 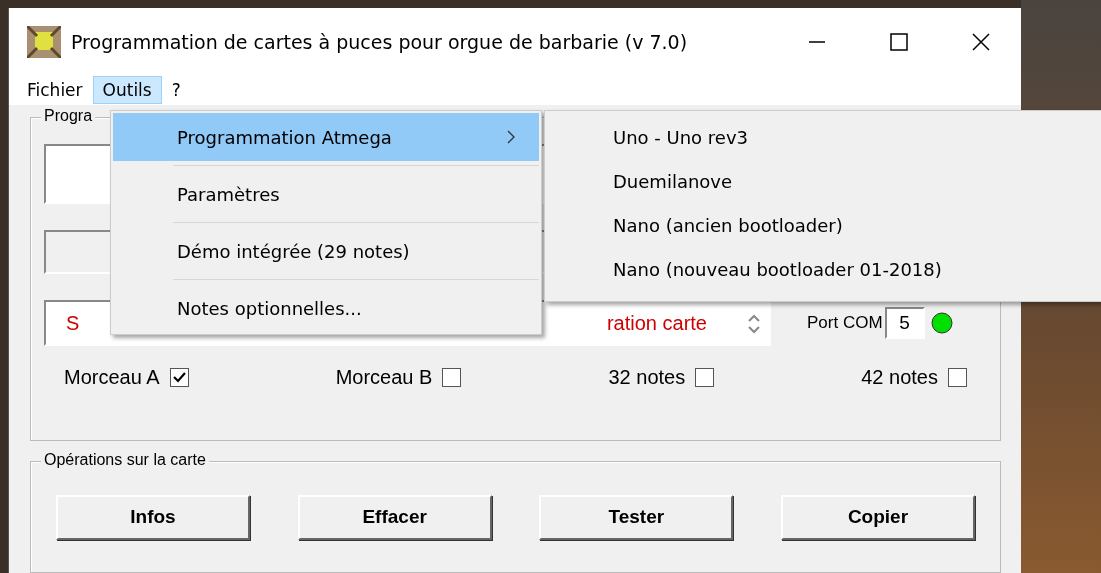 I want to click on checkbox-label: 42 notes, so click(x=899, y=377).